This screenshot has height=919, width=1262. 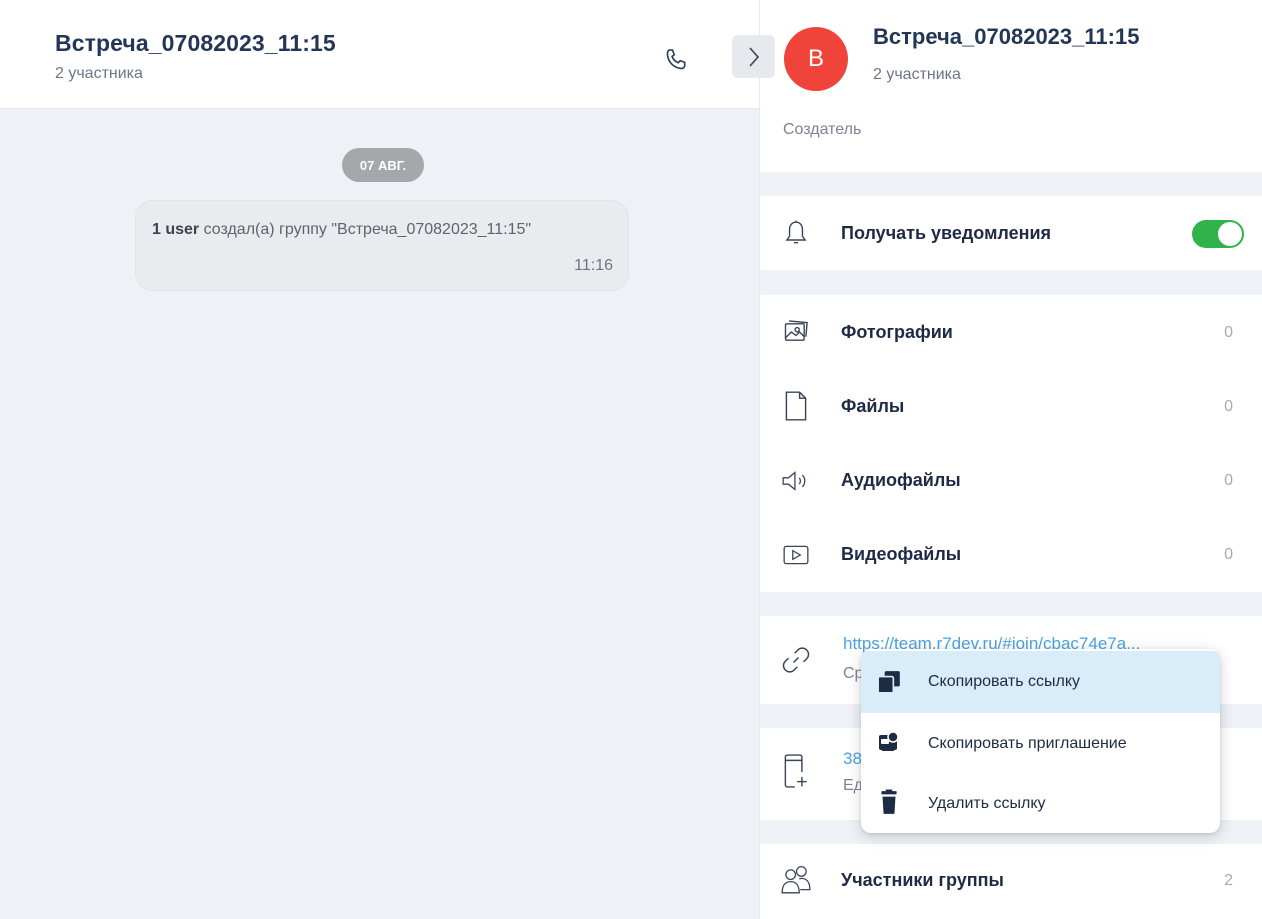 I want to click on panel-participants-count: 2 участника, so click(x=917, y=74).